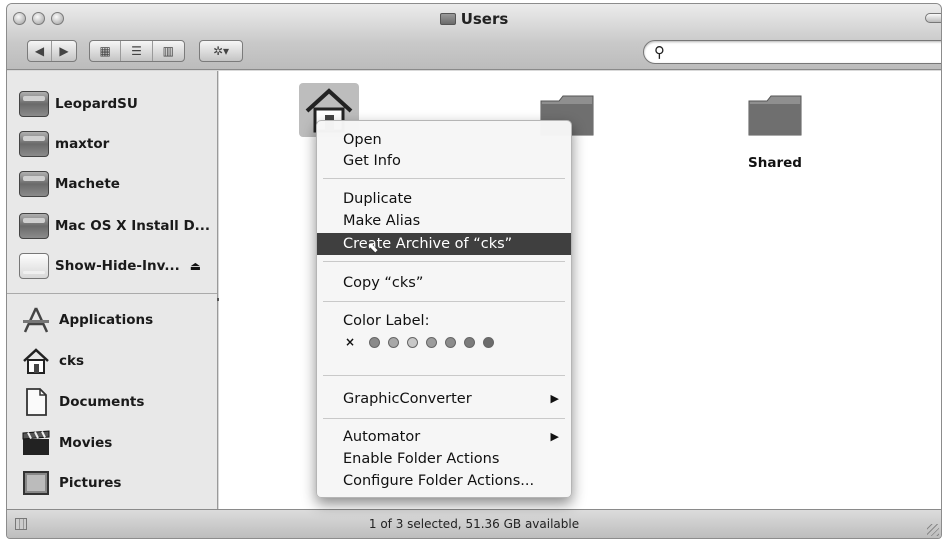  I want to click on search-icon: ⚲, so click(659, 52).